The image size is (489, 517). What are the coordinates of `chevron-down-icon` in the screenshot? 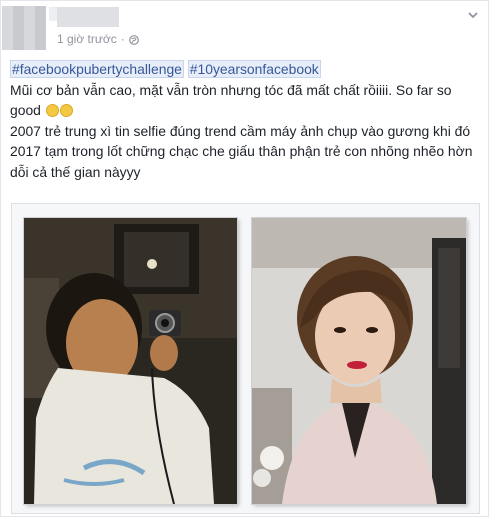 It's located at (473, 14).